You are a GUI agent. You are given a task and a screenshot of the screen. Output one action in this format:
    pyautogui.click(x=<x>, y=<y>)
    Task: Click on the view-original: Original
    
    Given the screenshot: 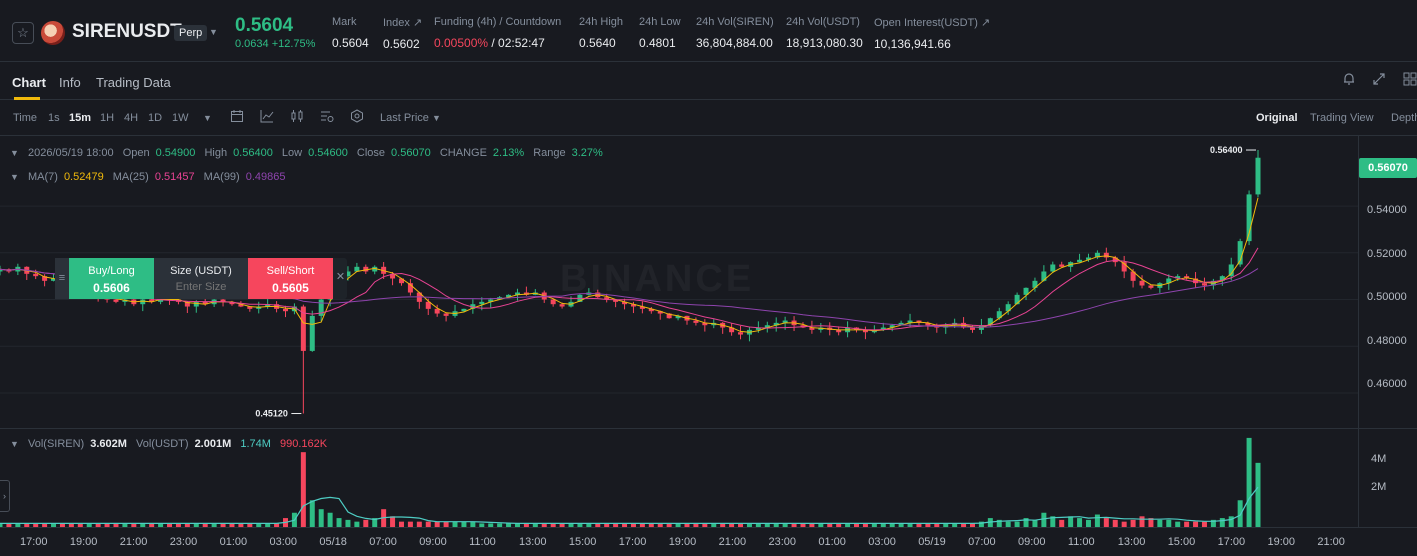 What is the action you would take?
    pyautogui.click(x=1277, y=118)
    